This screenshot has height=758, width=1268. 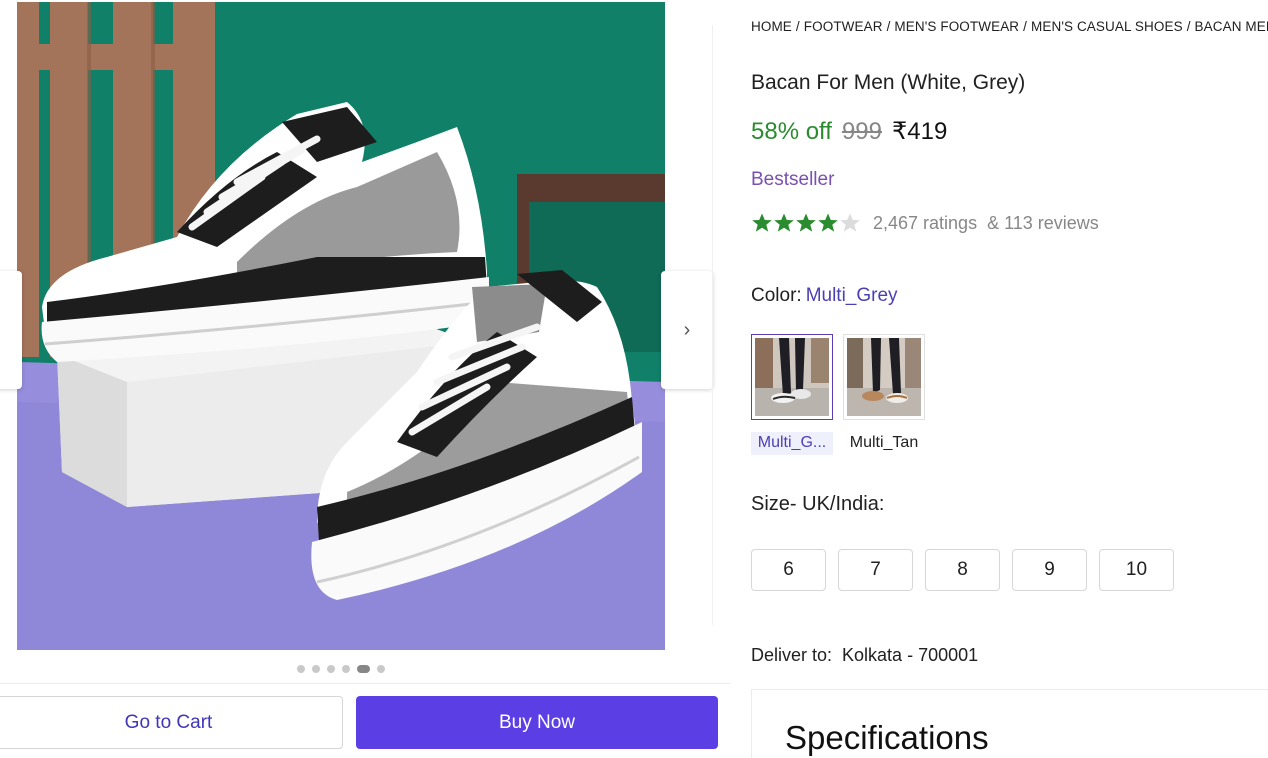 I want to click on product-title: Bacan For Men (White, Grey), so click(x=888, y=82).